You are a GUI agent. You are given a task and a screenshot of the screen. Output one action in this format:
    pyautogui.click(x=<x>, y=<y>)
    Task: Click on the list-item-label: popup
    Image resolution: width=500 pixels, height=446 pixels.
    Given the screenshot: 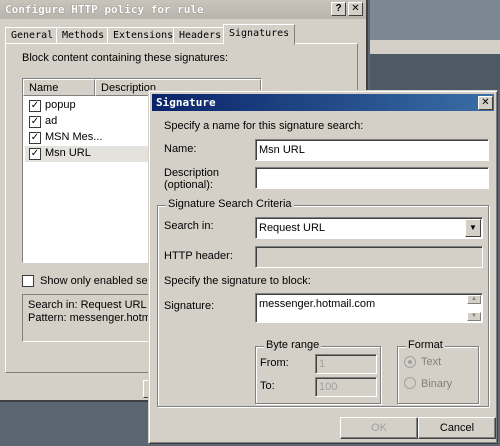 What is the action you would take?
    pyautogui.click(x=60, y=105)
    